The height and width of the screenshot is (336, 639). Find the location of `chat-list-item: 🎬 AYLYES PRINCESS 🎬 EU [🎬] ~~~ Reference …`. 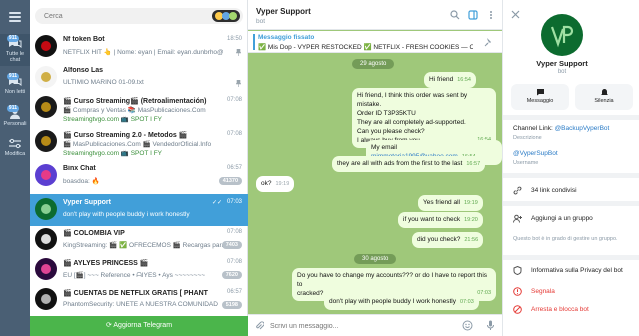

chat-list-item: 🎬 AYLYES PRINCESS 🎬 EU [🎬] ~~~ Reference … is located at coordinates (139, 270).